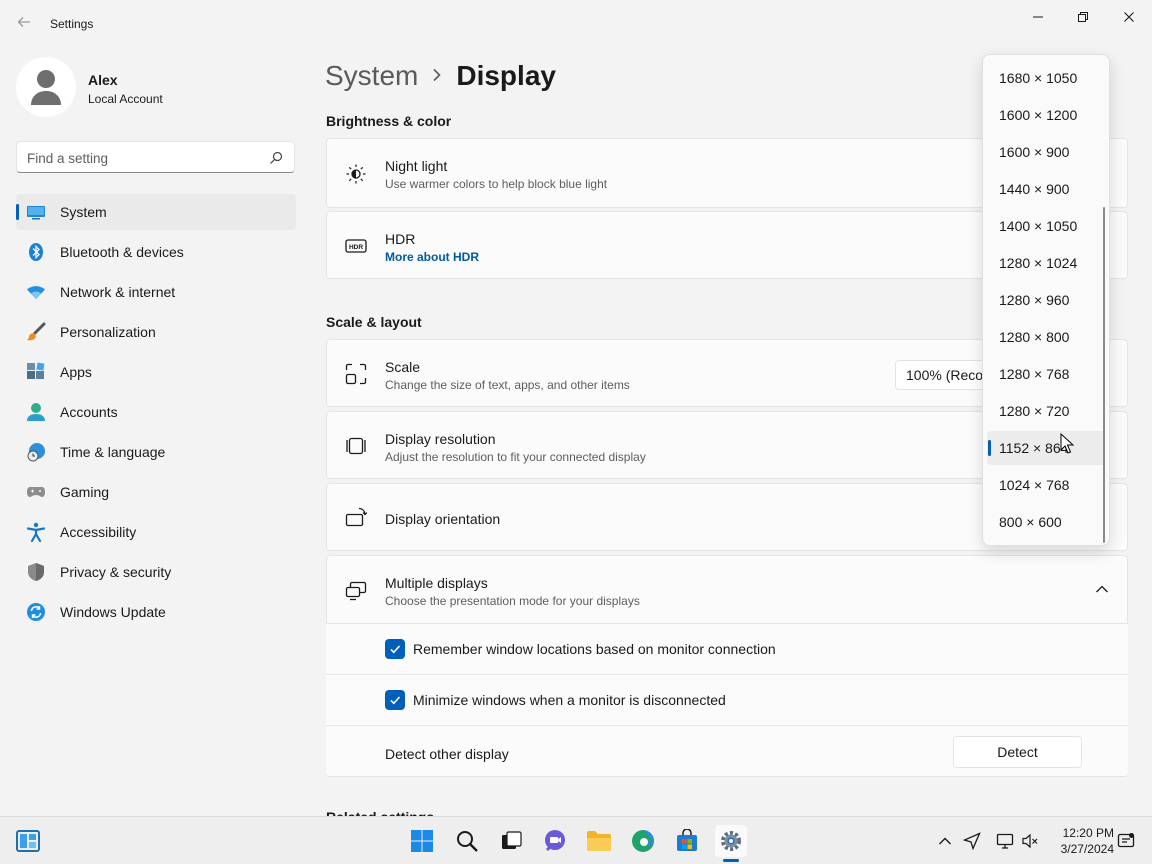 Image resolution: width=1152 pixels, height=864 pixels. What do you see at coordinates (36, 292) in the screenshot?
I see `wifi-icon` at bounding box center [36, 292].